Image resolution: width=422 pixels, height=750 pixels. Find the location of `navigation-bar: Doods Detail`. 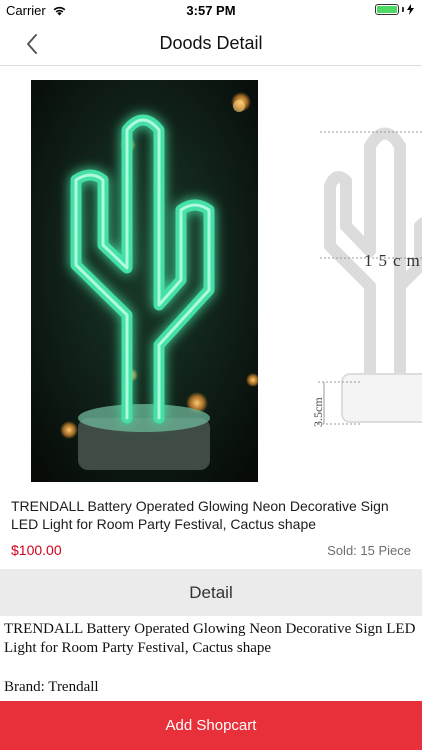

navigation-bar: Doods Detail is located at coordinates (211, 44).